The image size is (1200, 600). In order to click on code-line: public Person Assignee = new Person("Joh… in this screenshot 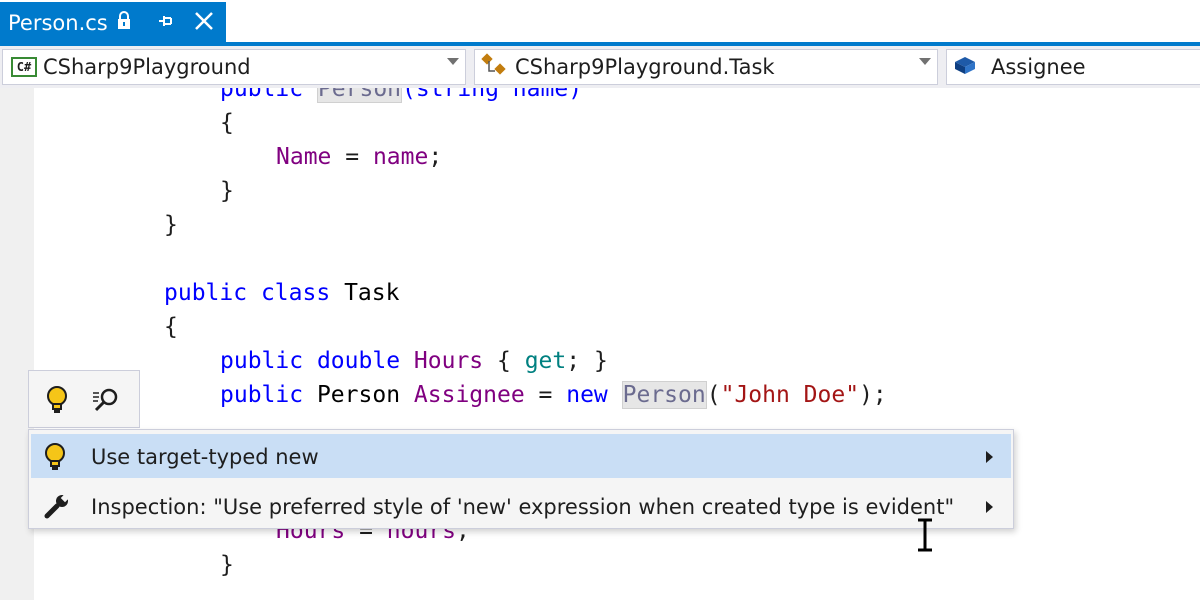, I will do `click(553, 395)`.